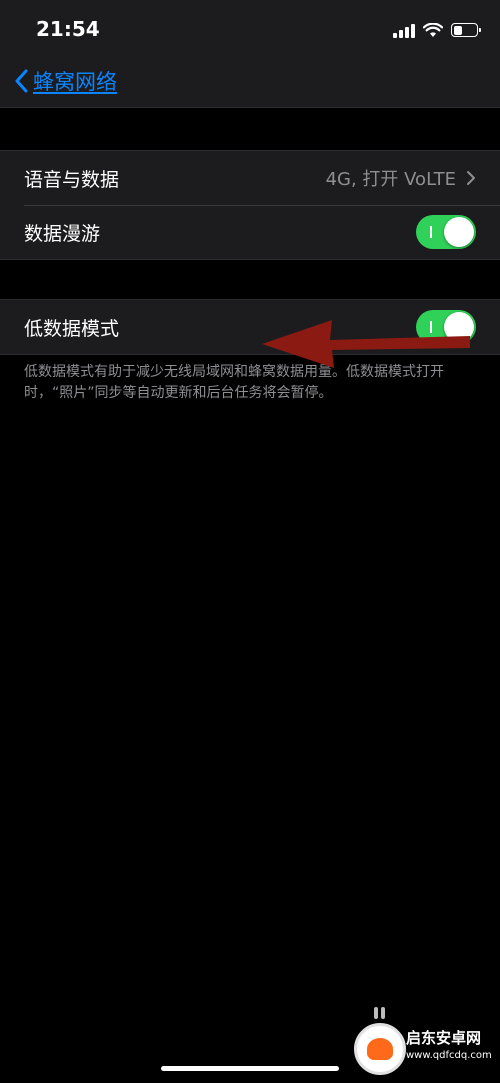 Image resolution: width=500 pixels, height=1083 pixels. Describe the element at coordinates (466, 30) in the screenshot. I see `battery-icon` at that location.